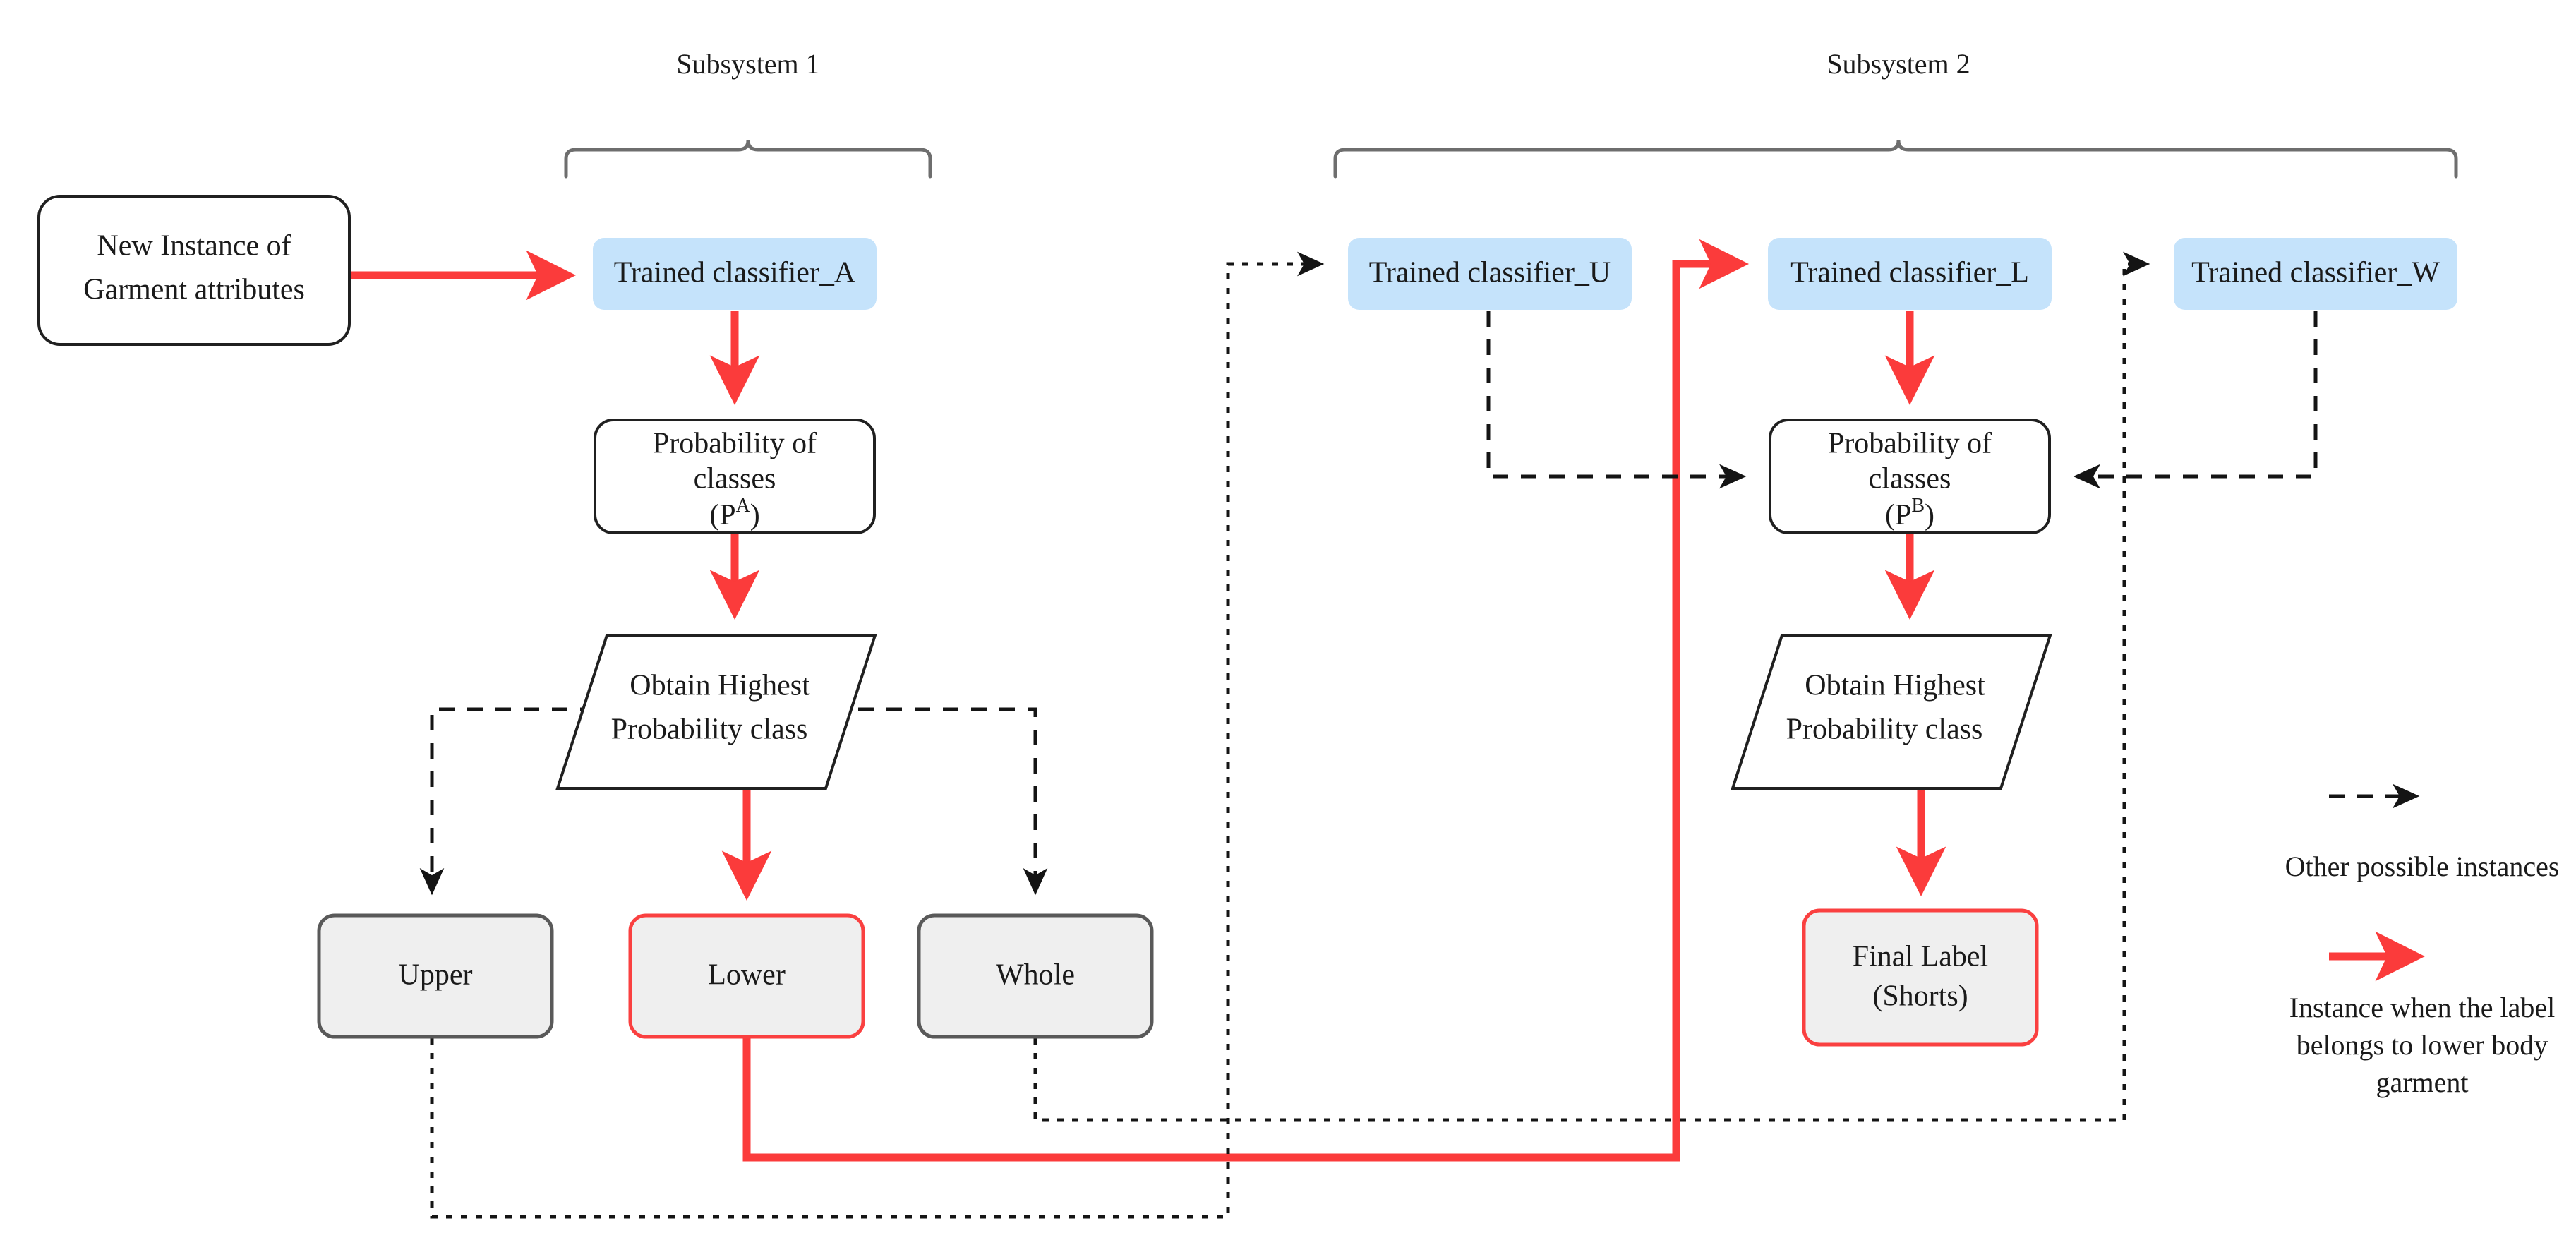  What do you see at coordinates (1891, 712) in the screenshot?
I see `node-obtain-highest-probability-class-b: Obtain Highest Probability class` at bounding box center [1891, 712].